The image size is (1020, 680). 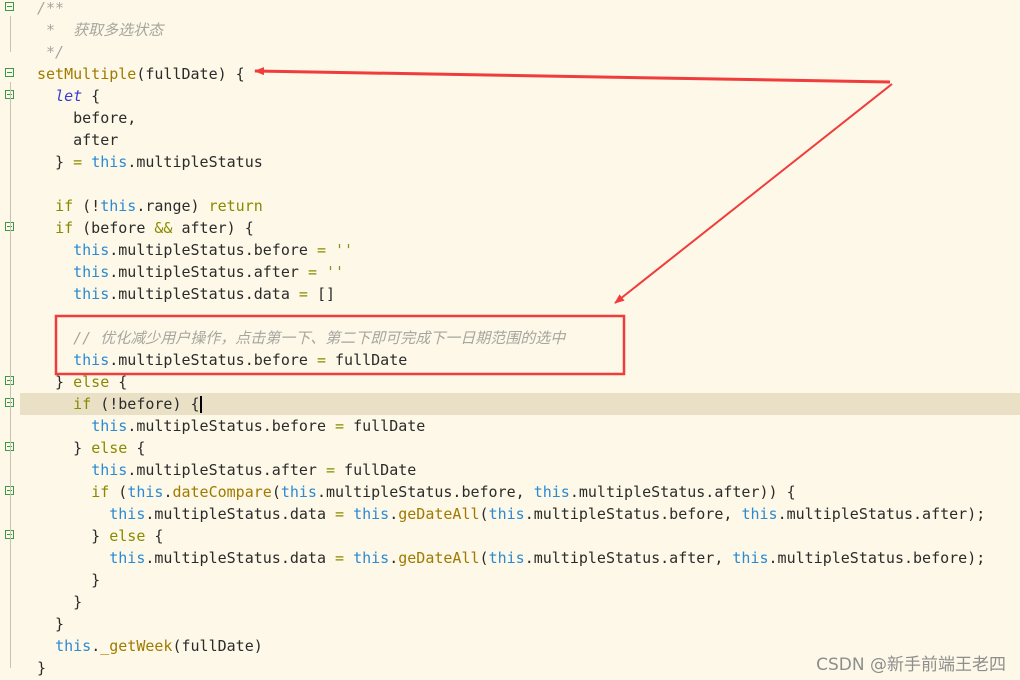 What do you see at coordinates (753, 193) in the screenshot?
I see `arrow-to-highlight-box` at bounding box center [753, 193].